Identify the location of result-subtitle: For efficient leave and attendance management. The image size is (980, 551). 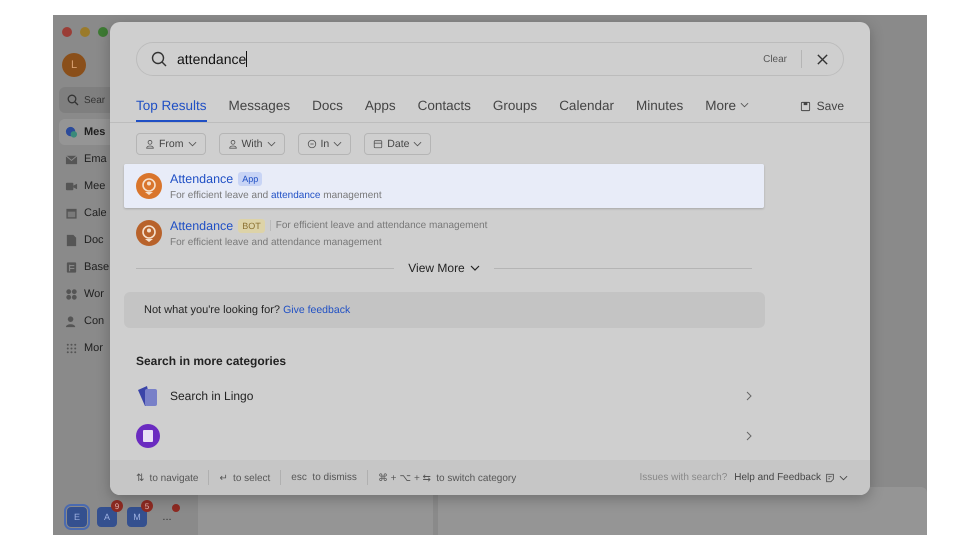
(382, 225).